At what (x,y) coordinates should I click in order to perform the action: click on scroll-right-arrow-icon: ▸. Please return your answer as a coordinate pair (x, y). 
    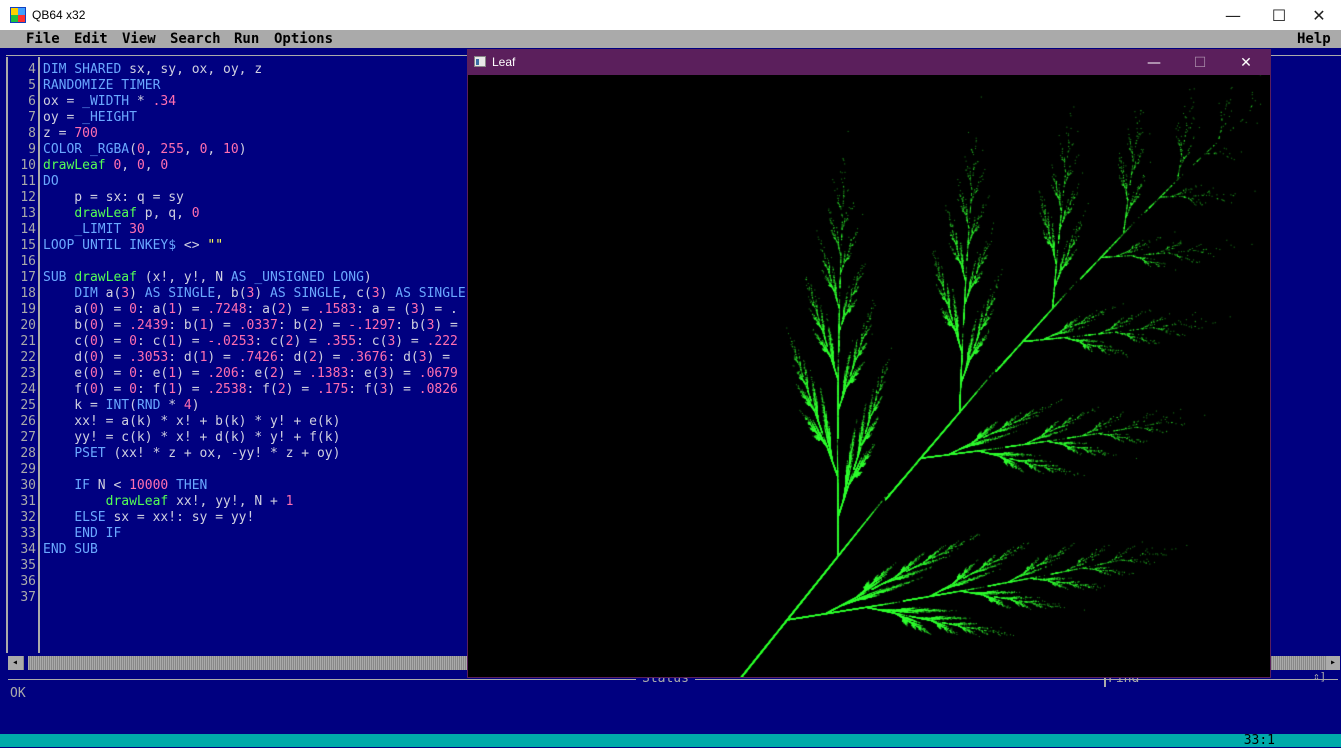
    Looking at the image, I should click on (1333, 663).